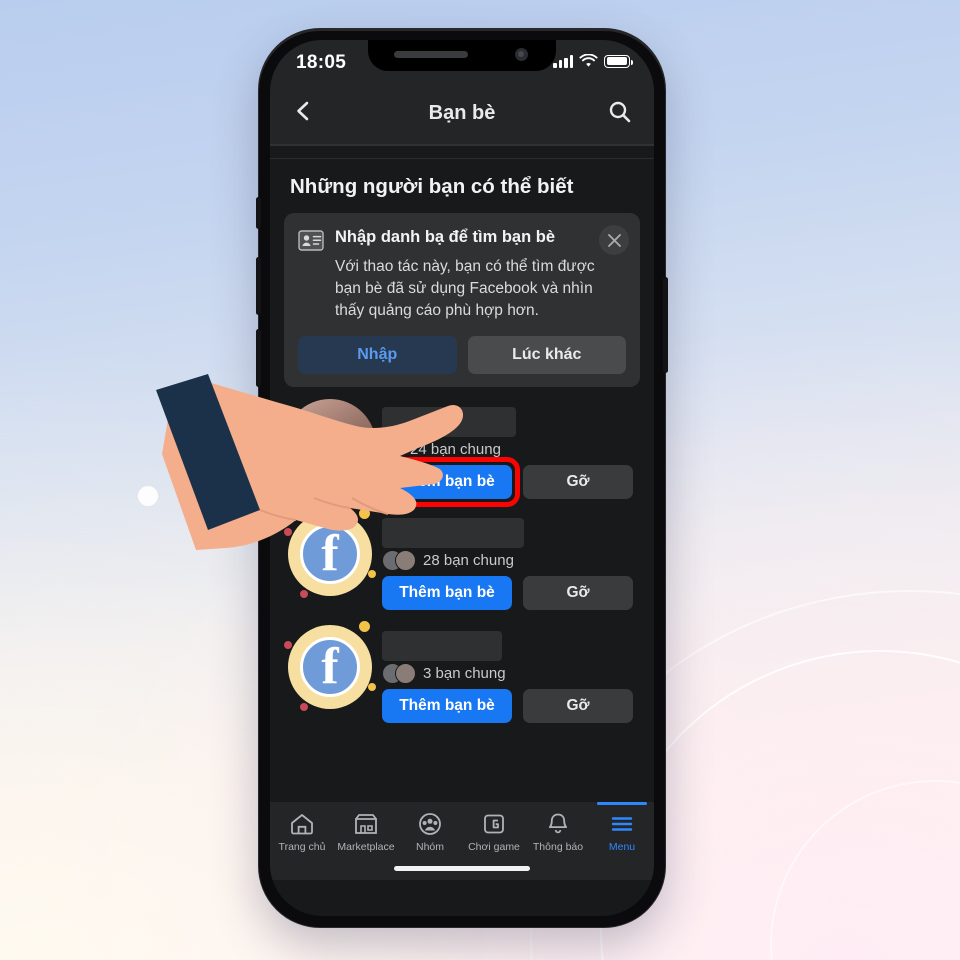 This screenshot has width=960, height=960. What do you see at coordinates (366, 847) in the screenshot?
I see `nav-label: Marketplace` at bounding box center [366, 847].